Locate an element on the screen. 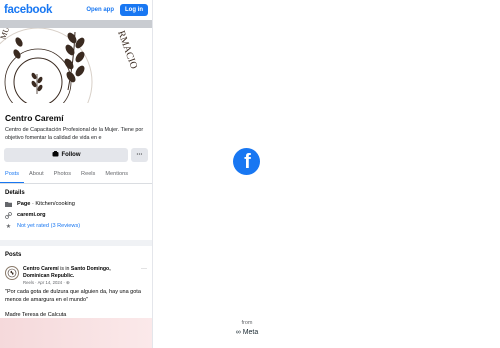 The width and height of the screenshot is (500, 348). action-bar: Follow ··· is located at coordinates (76, 152).